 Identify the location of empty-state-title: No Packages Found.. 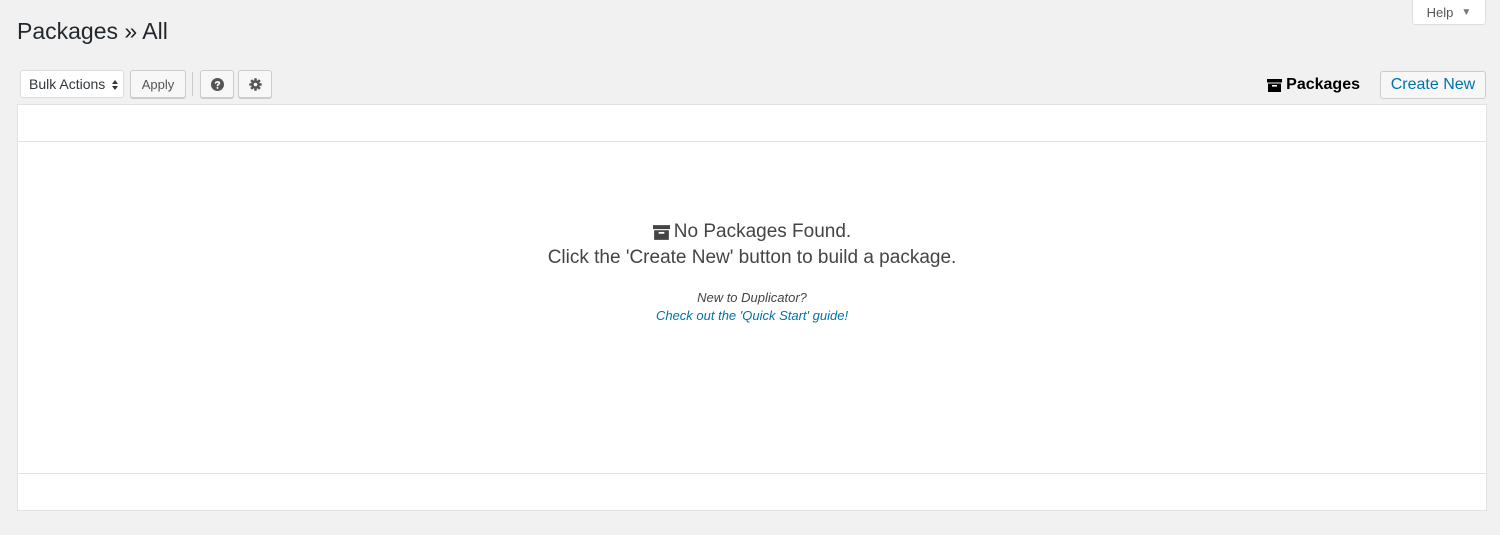
(752, 232).